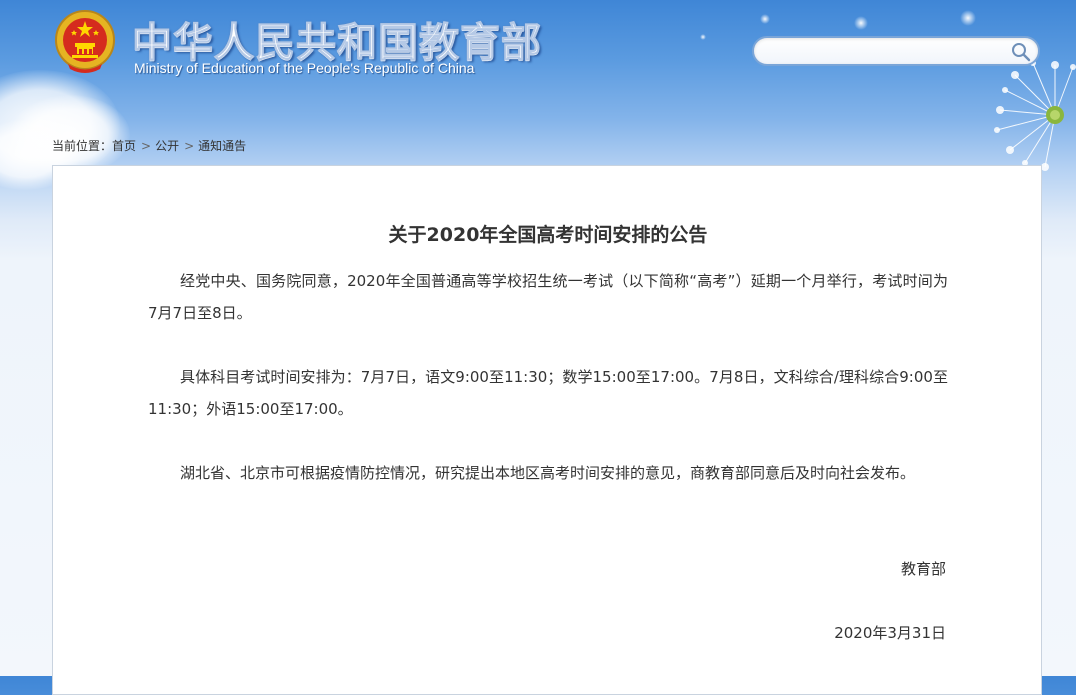  I want to click on search-icon, so click(1021, 52).